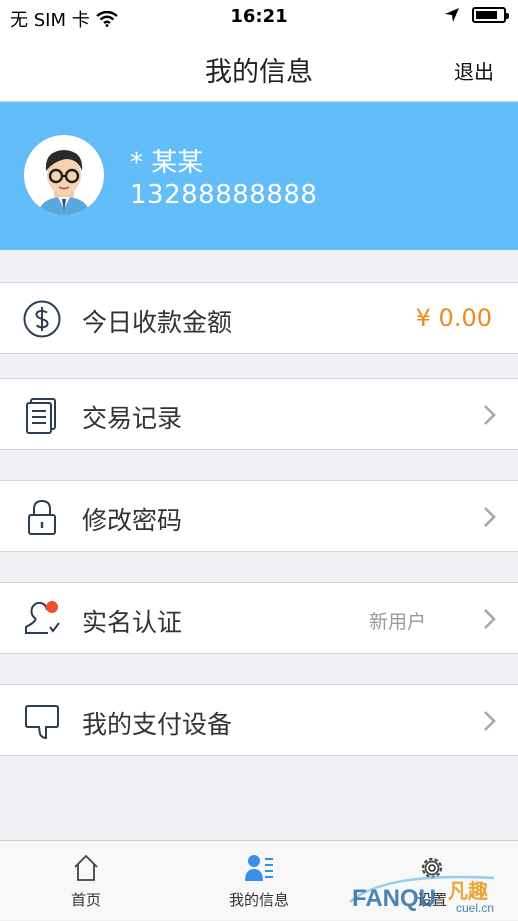 The width and height of the screenshot is (518, 921). What do you see at coordinates (397, 622) in the screenshot?
I see `verification-status-tag: 新用户` at bounding box center [397, 622].